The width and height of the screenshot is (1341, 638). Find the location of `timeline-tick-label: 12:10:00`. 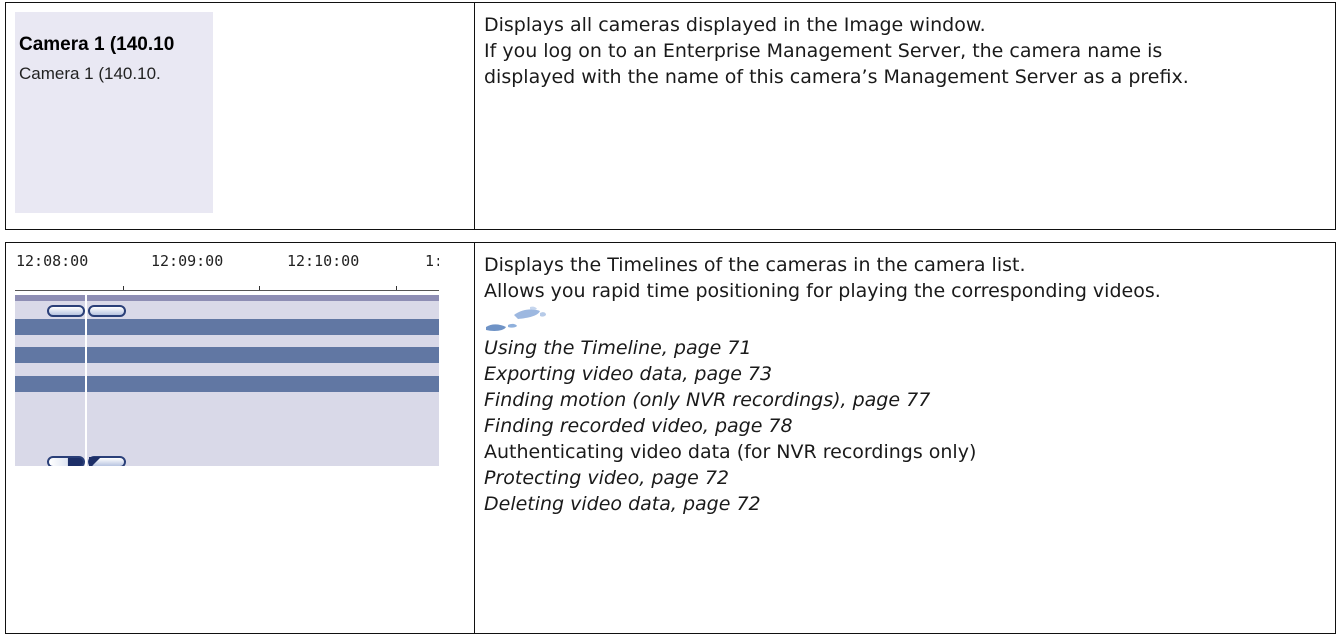

timeline-tick-label: 12:10:00 is located at coordinates (323, 261).